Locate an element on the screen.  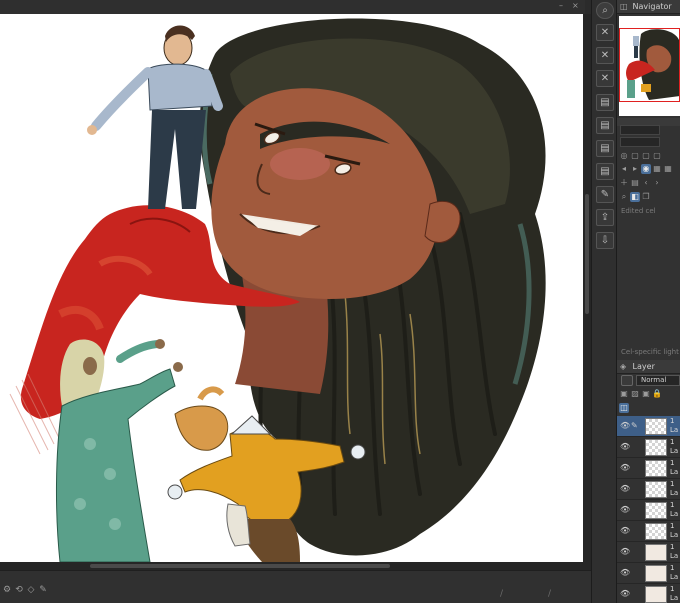
layer-active-icon: ◉ is located at coordinates (646, 169).